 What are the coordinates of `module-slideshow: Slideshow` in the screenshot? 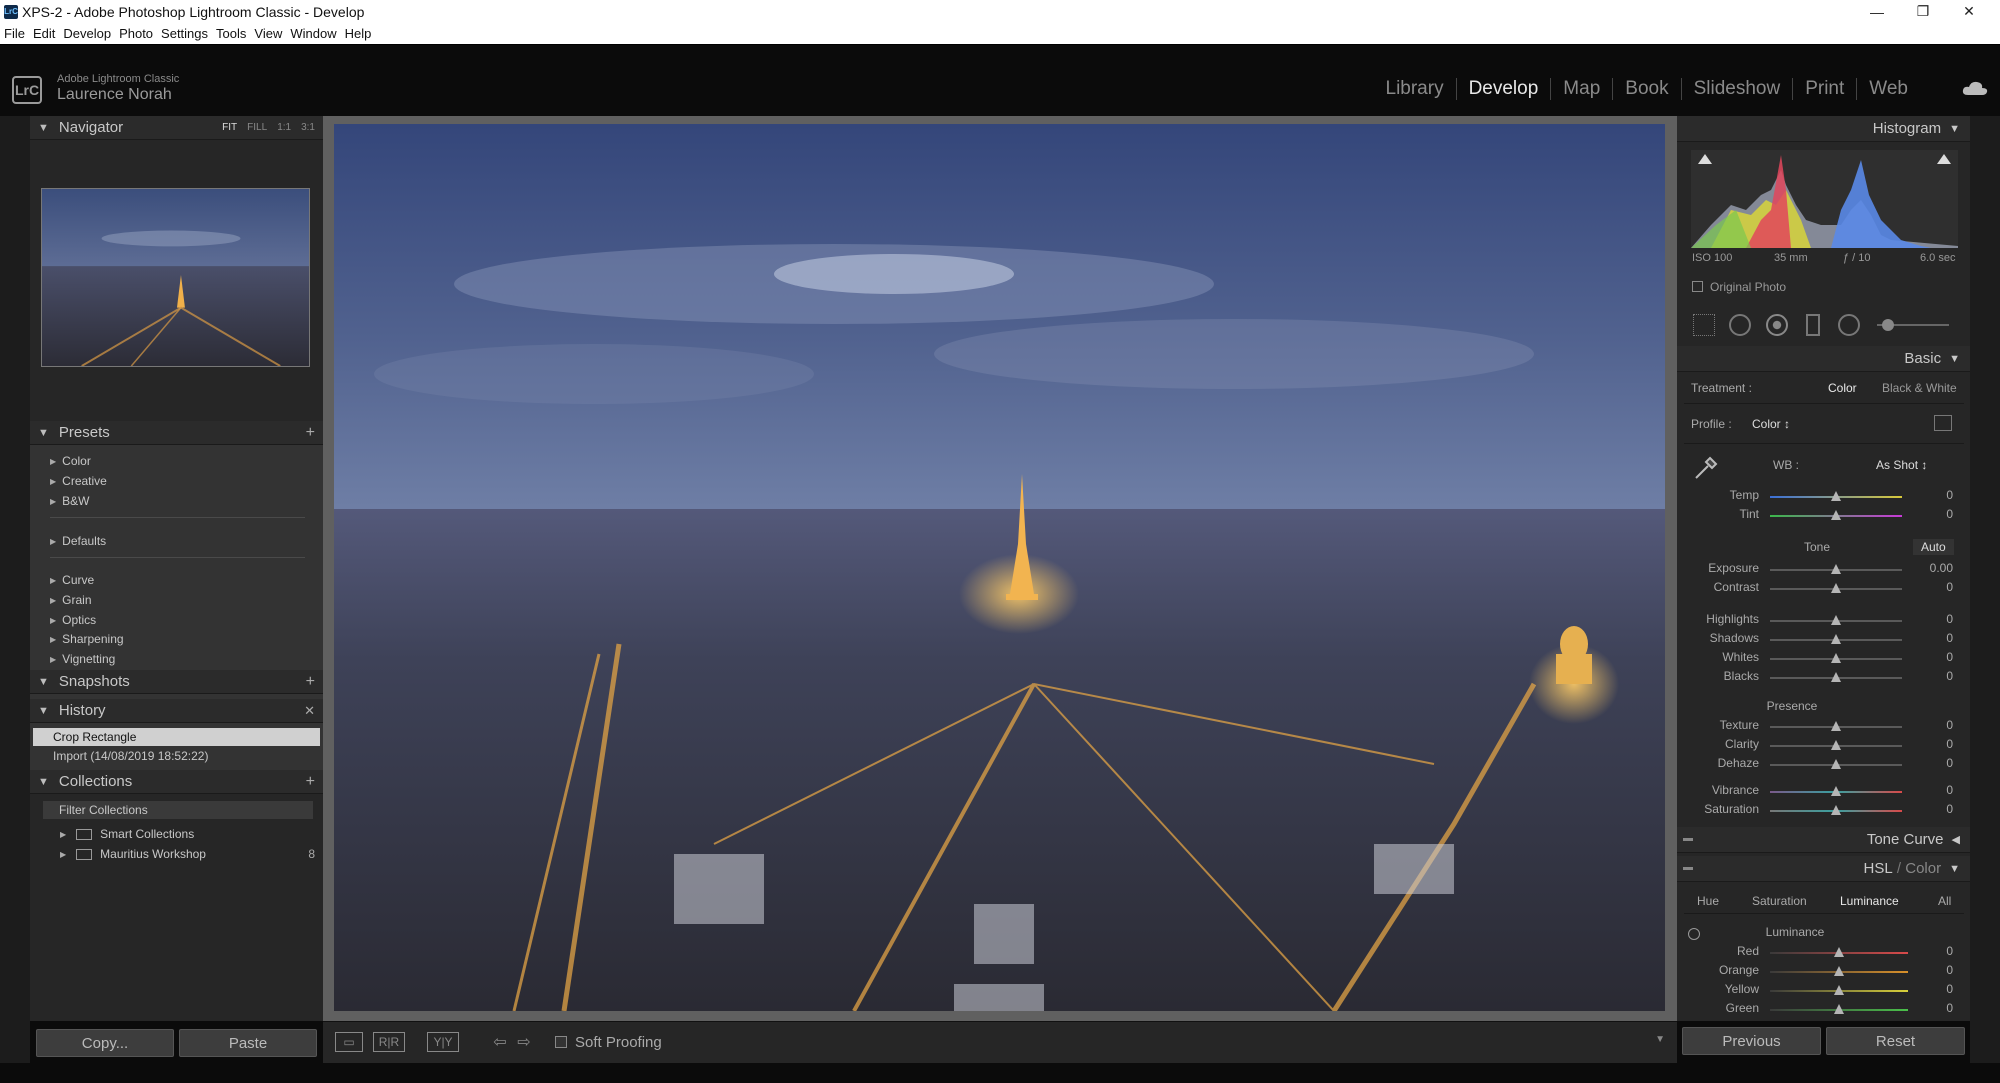 It's located at (1738, 89).